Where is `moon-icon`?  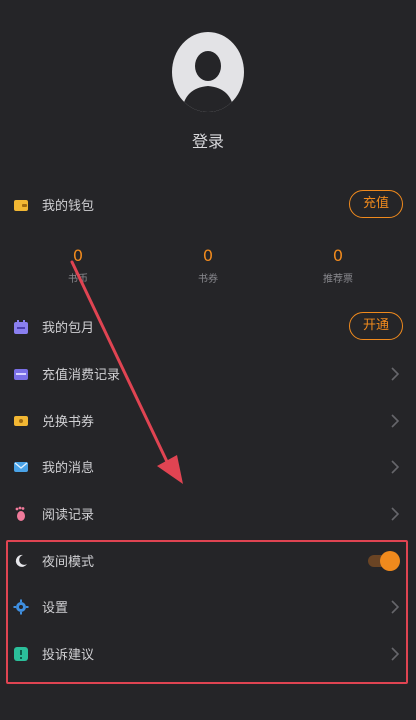
moon-icon is located at coordinates (21, 560).